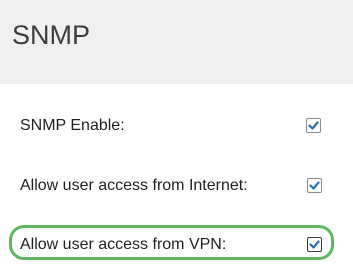 This screenshot has width=353, height=271. What do you see at coordinates (123, 244) in the screenshot?
I see `vpn-access-label: Allow user access from VPN:` at bounding box center [123, 244].